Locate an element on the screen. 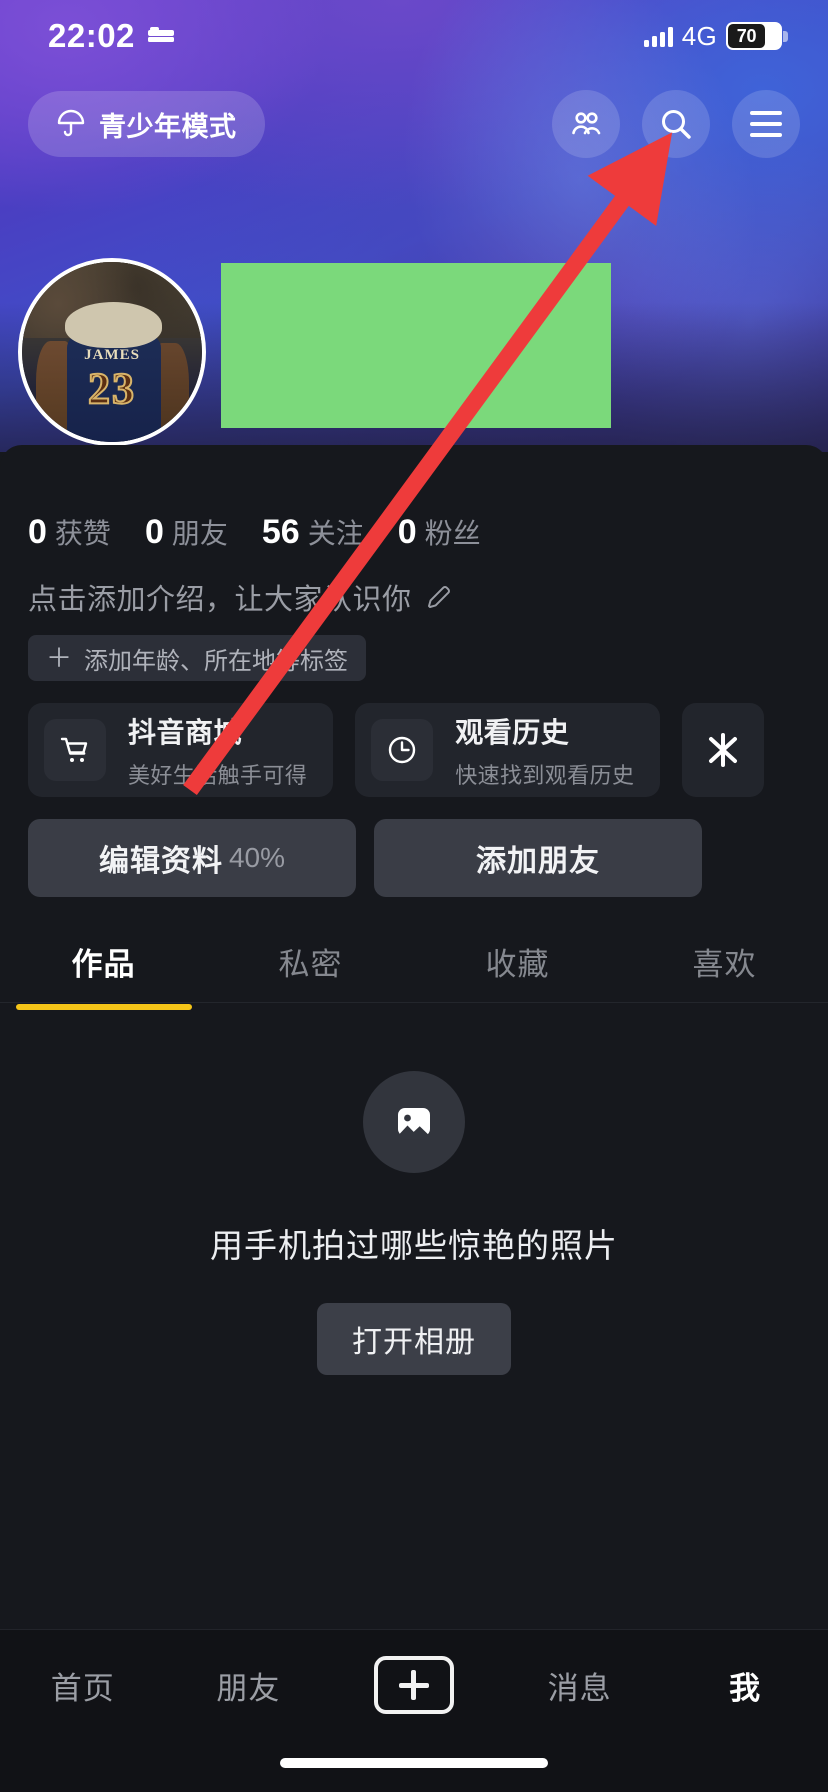 This screenshot has height=1792, width=828. stat-friends: 0 朋友 is located at coordinates (186, 532).